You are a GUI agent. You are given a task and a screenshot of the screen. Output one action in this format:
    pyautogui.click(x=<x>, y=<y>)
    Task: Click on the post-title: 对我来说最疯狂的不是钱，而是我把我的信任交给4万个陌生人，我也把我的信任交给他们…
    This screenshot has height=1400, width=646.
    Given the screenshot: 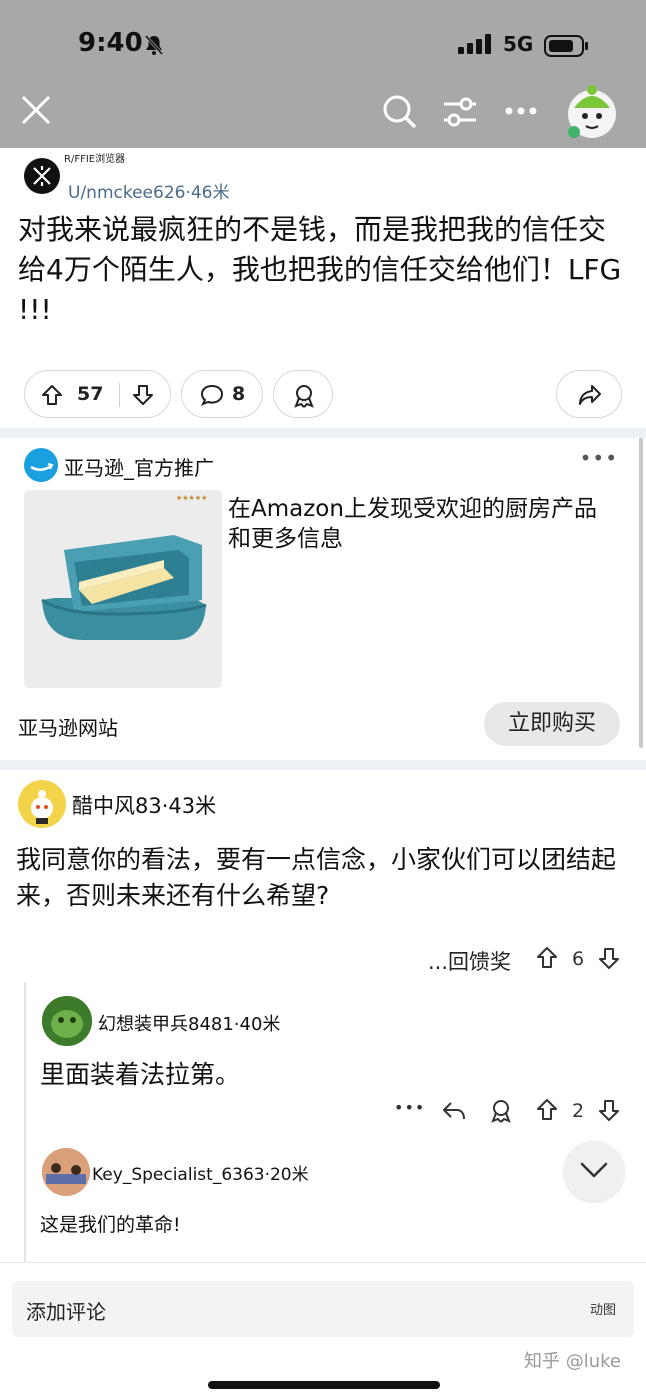 What is the action you would take?
    pyautogui.click(x=320, y=269)
    